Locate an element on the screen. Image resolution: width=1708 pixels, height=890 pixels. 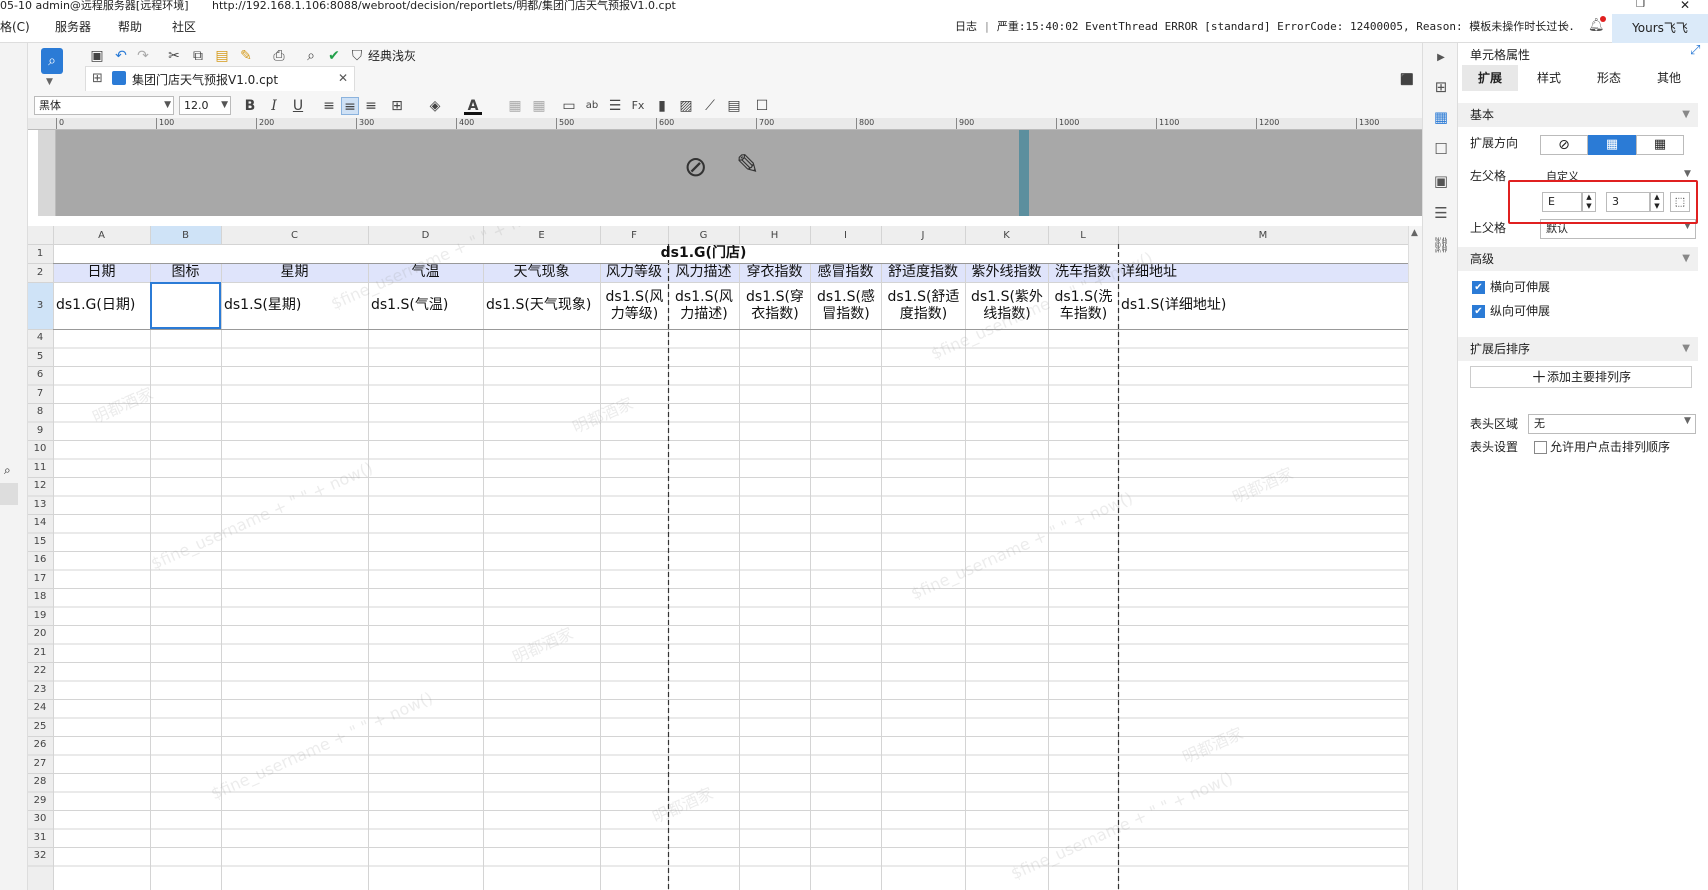
format-painter-icon: ✎ is located at coordinates (246, 56).